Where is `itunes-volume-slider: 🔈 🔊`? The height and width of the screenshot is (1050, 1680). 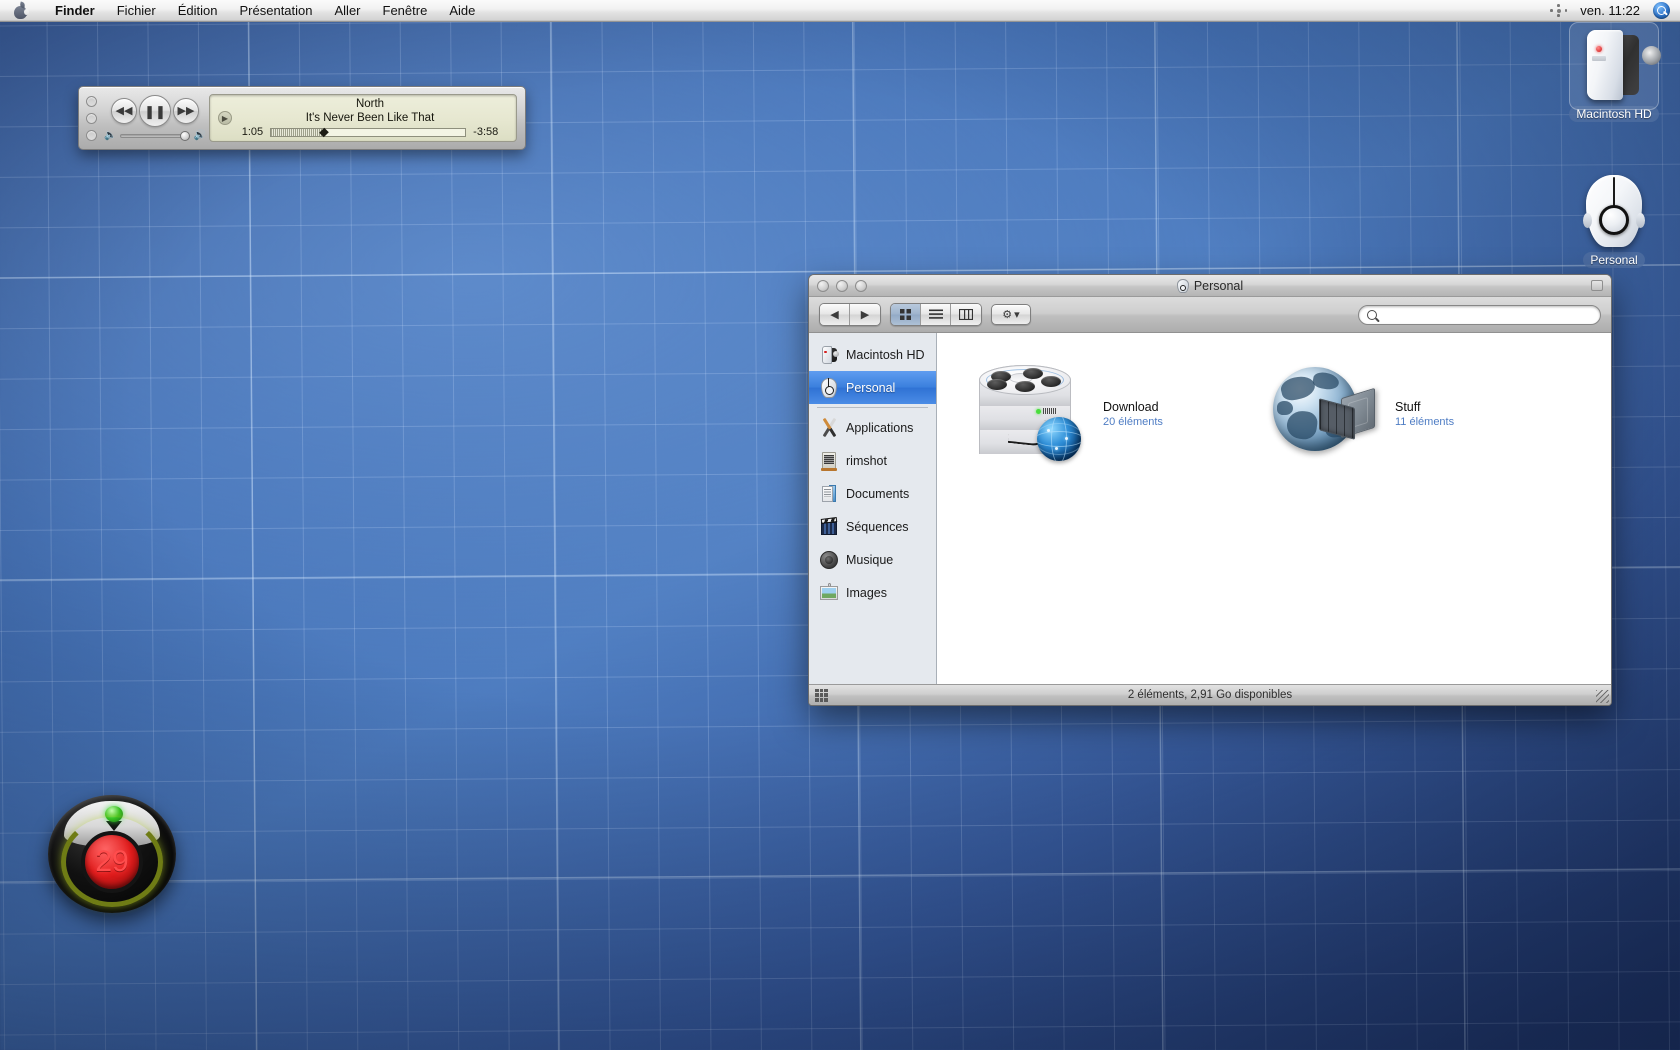 itunes-volume-slider: 🔈 🔊 is located at coordinates (155, 135).